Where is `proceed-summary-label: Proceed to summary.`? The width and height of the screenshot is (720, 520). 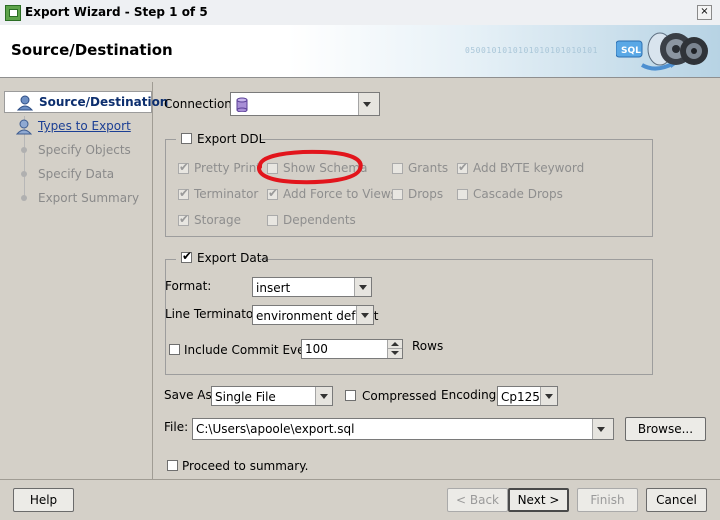 proceed-summary-label: Proceed to summary. is located at coordinates (245, 466).